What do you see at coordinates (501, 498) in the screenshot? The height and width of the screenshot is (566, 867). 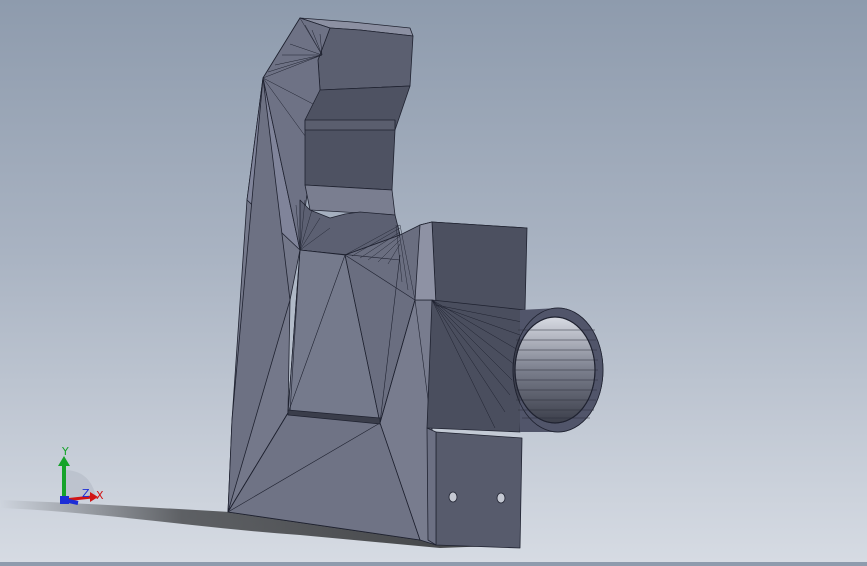 I see `mounting-hole-right` at bounding box center [501, 498].